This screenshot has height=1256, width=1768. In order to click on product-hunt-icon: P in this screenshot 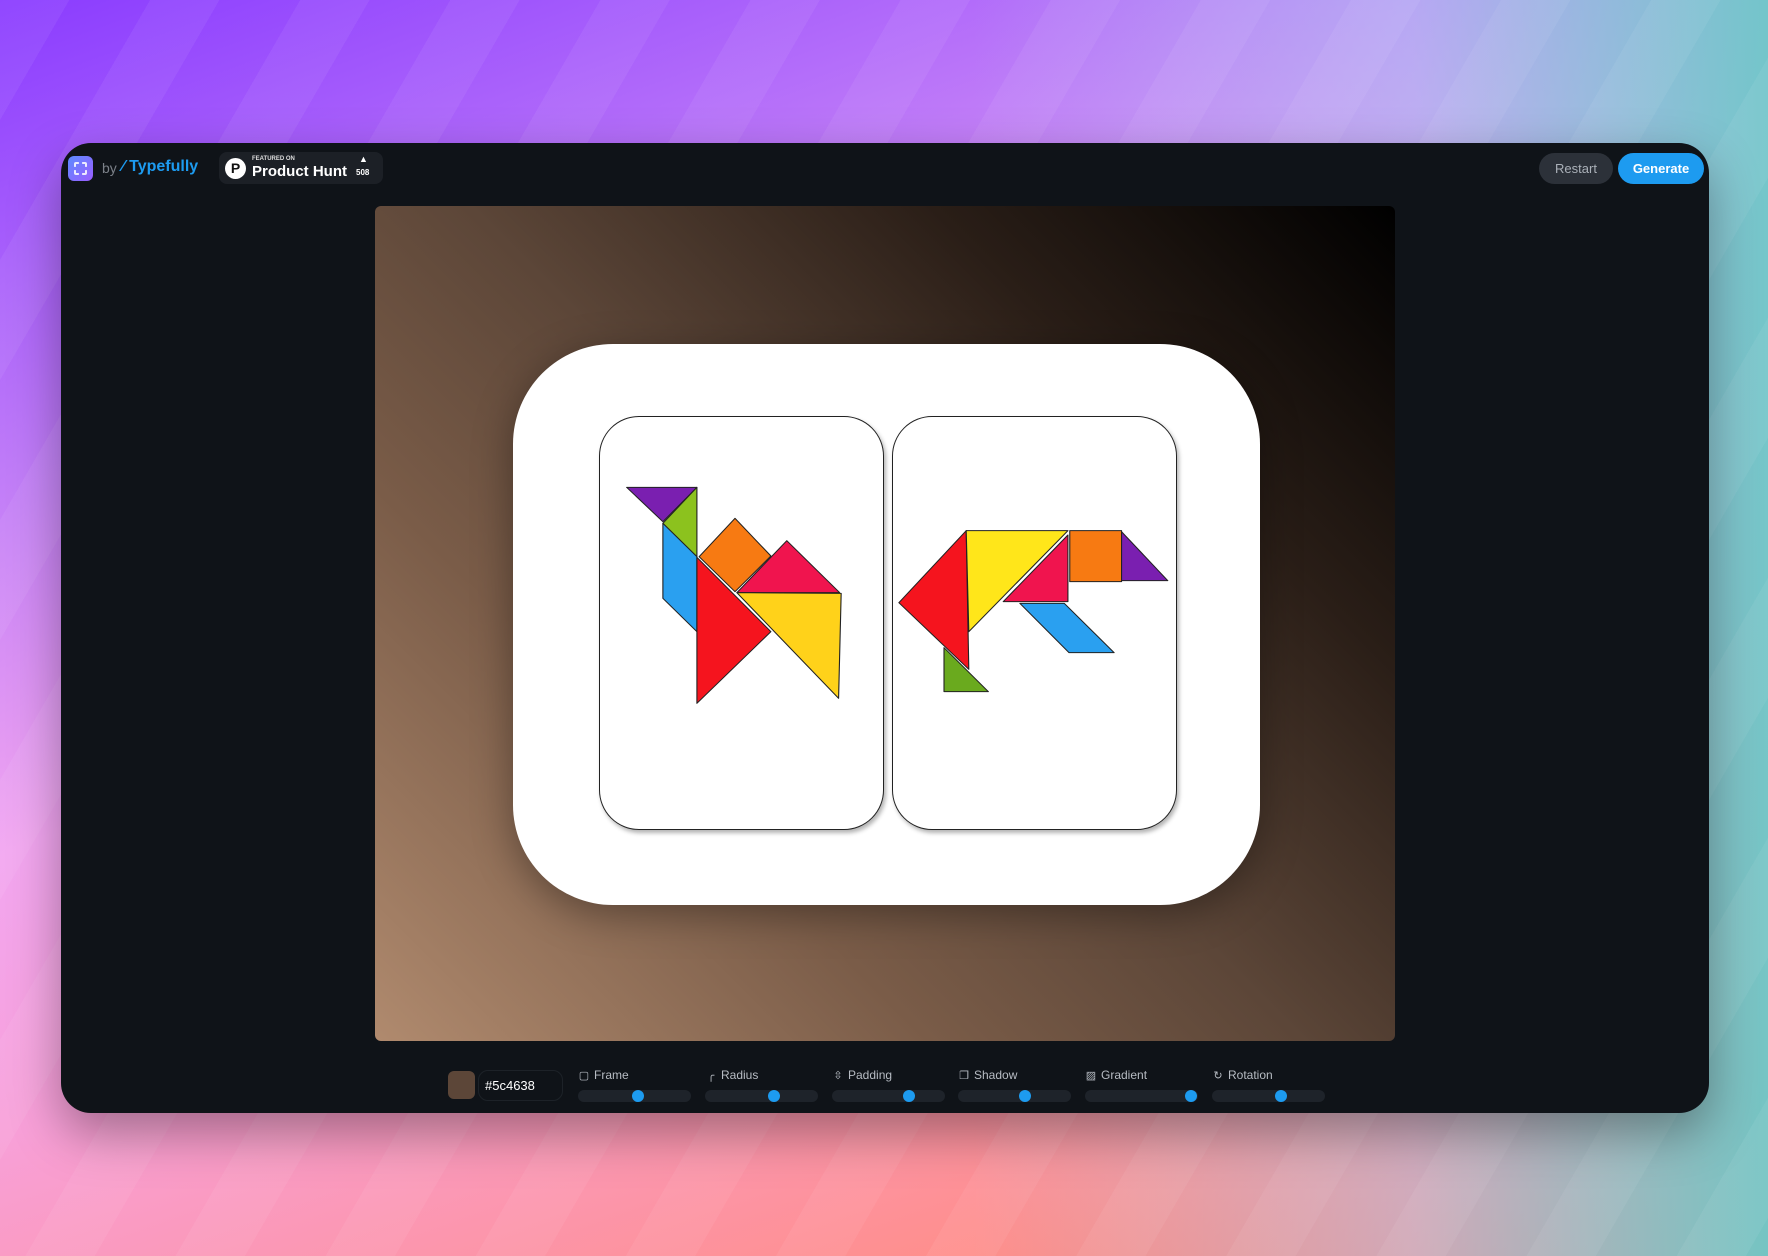, I will do `click(235, 168)`.